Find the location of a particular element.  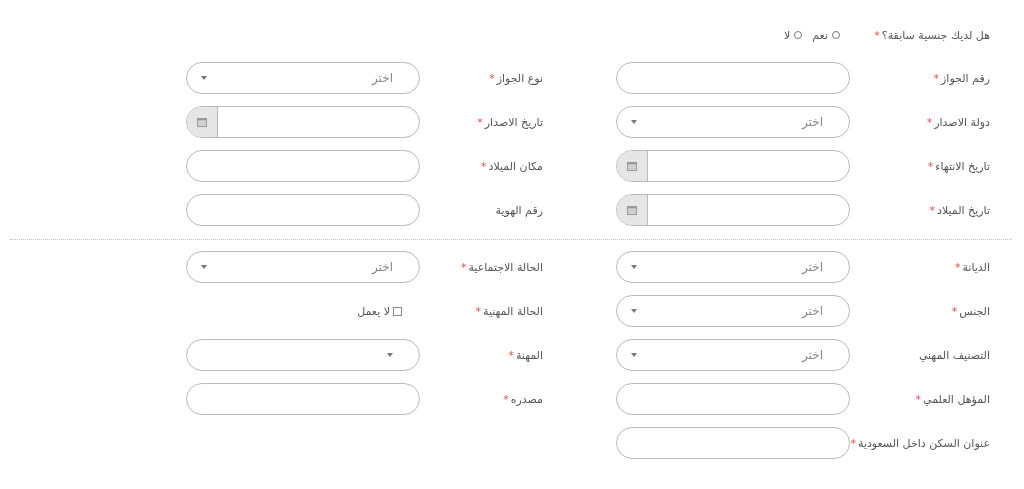

field-label: هل لديك جنسية سابقة؟ * is located at coordinates (931, 35).